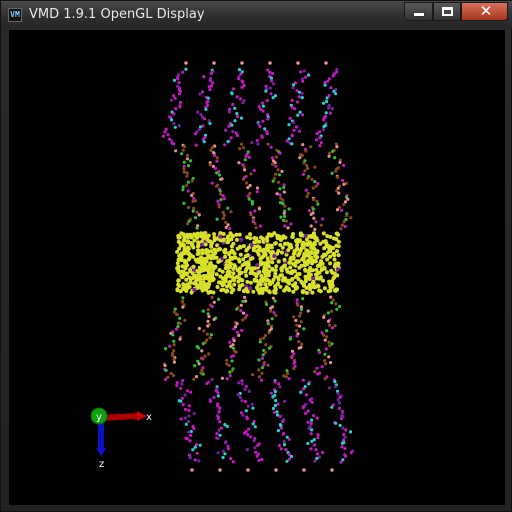 Image resolution: width=512 pixels, height=512 pixels. What do you see at coordinates (447, 11) in the screenshot?
I see `maximize-button` at bounding box center [447, 11].